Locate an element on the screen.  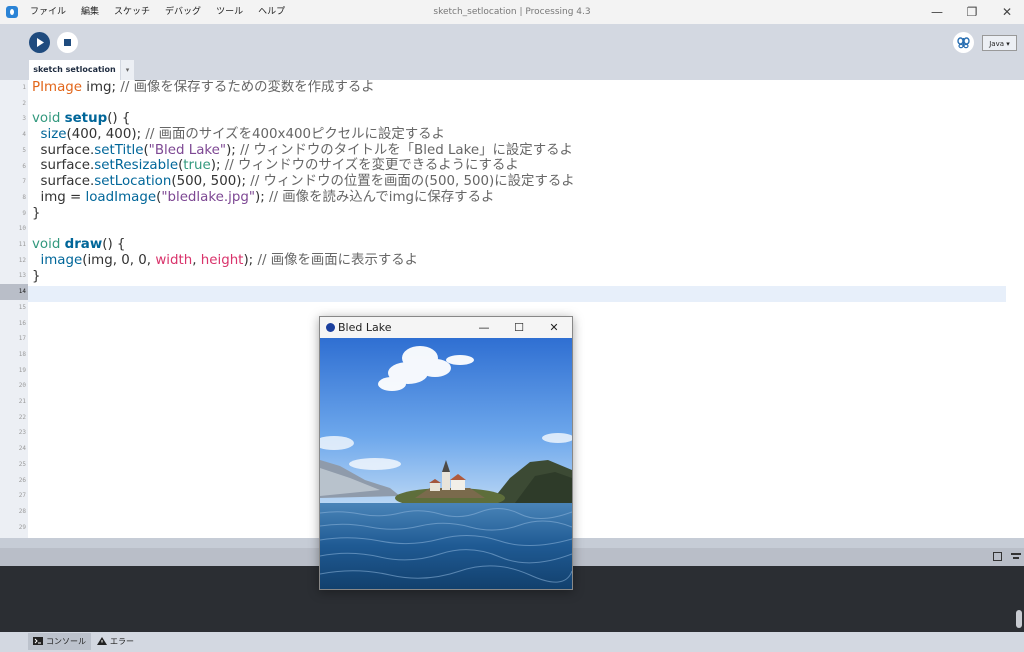
string-token: "bledlake.jpg" is located at coordinates (208, 197).